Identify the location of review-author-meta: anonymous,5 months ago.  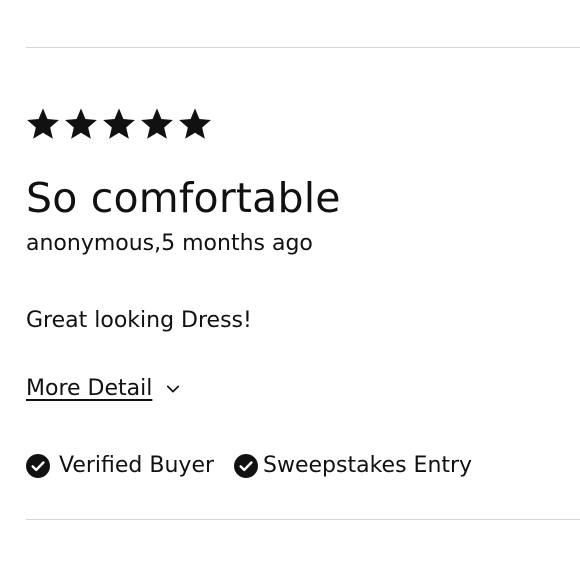
(169, 243).